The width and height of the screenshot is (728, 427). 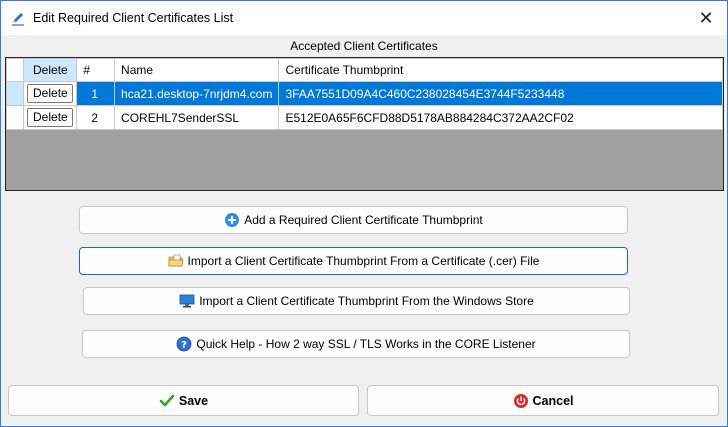 What do you see at coordinates (96, 117) in the screenshot?
I see `row-number: 2` at bounding box center [96, 117].